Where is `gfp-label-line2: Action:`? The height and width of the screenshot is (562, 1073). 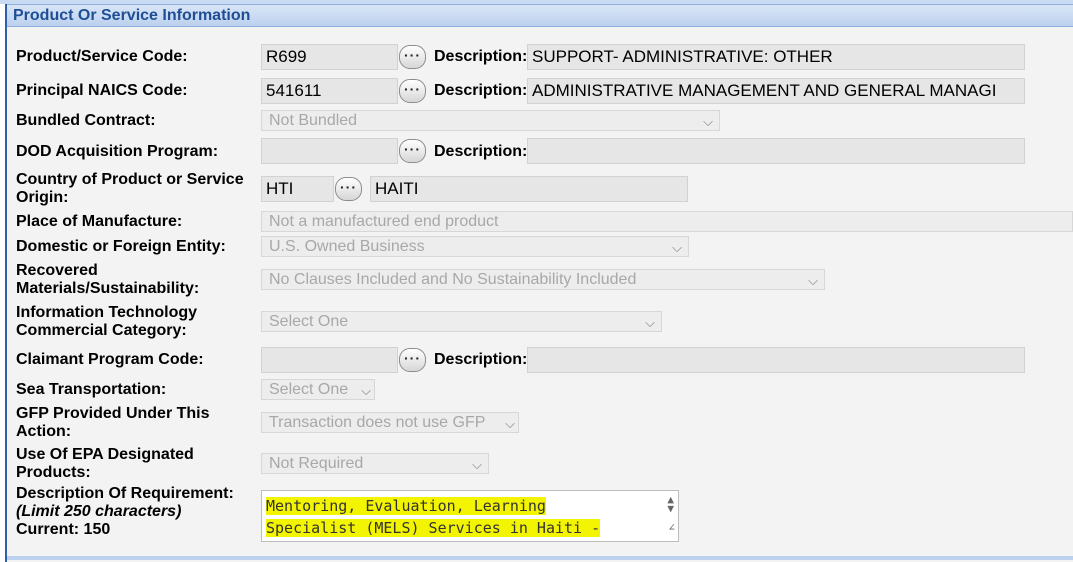
gfp-label-line2: Action: is located at coordinates (44, 431).